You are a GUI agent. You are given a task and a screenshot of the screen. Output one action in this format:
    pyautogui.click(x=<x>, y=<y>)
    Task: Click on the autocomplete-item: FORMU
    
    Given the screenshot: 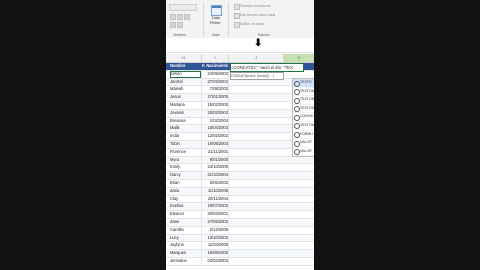 What is the action you would take?
    pyautogui.click(x=303, y=135)
    